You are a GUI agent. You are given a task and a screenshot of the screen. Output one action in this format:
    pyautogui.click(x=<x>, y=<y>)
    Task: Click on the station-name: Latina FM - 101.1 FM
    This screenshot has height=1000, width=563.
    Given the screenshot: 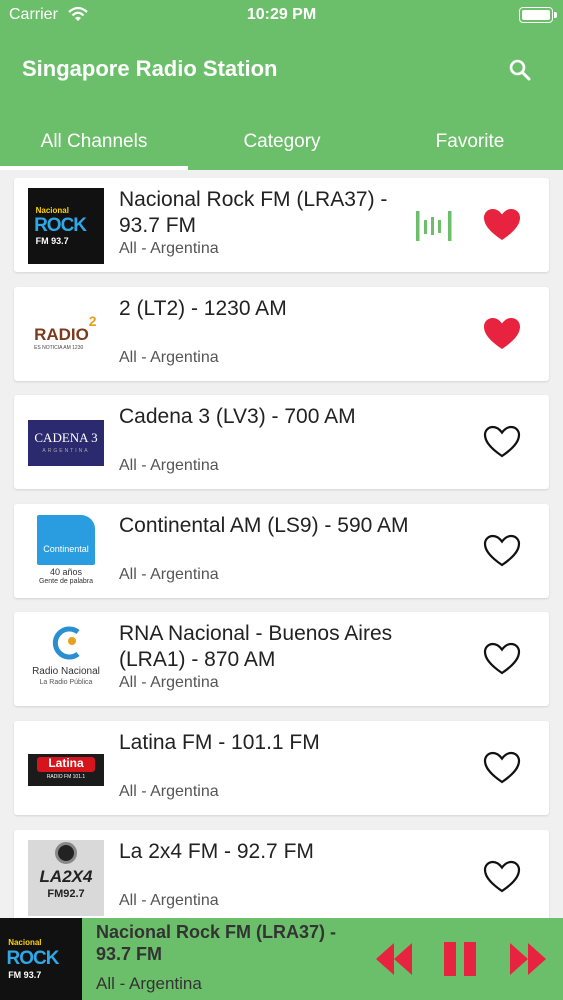 What is the action you would take?
    pyautogui.click(x=219, y=742)
    